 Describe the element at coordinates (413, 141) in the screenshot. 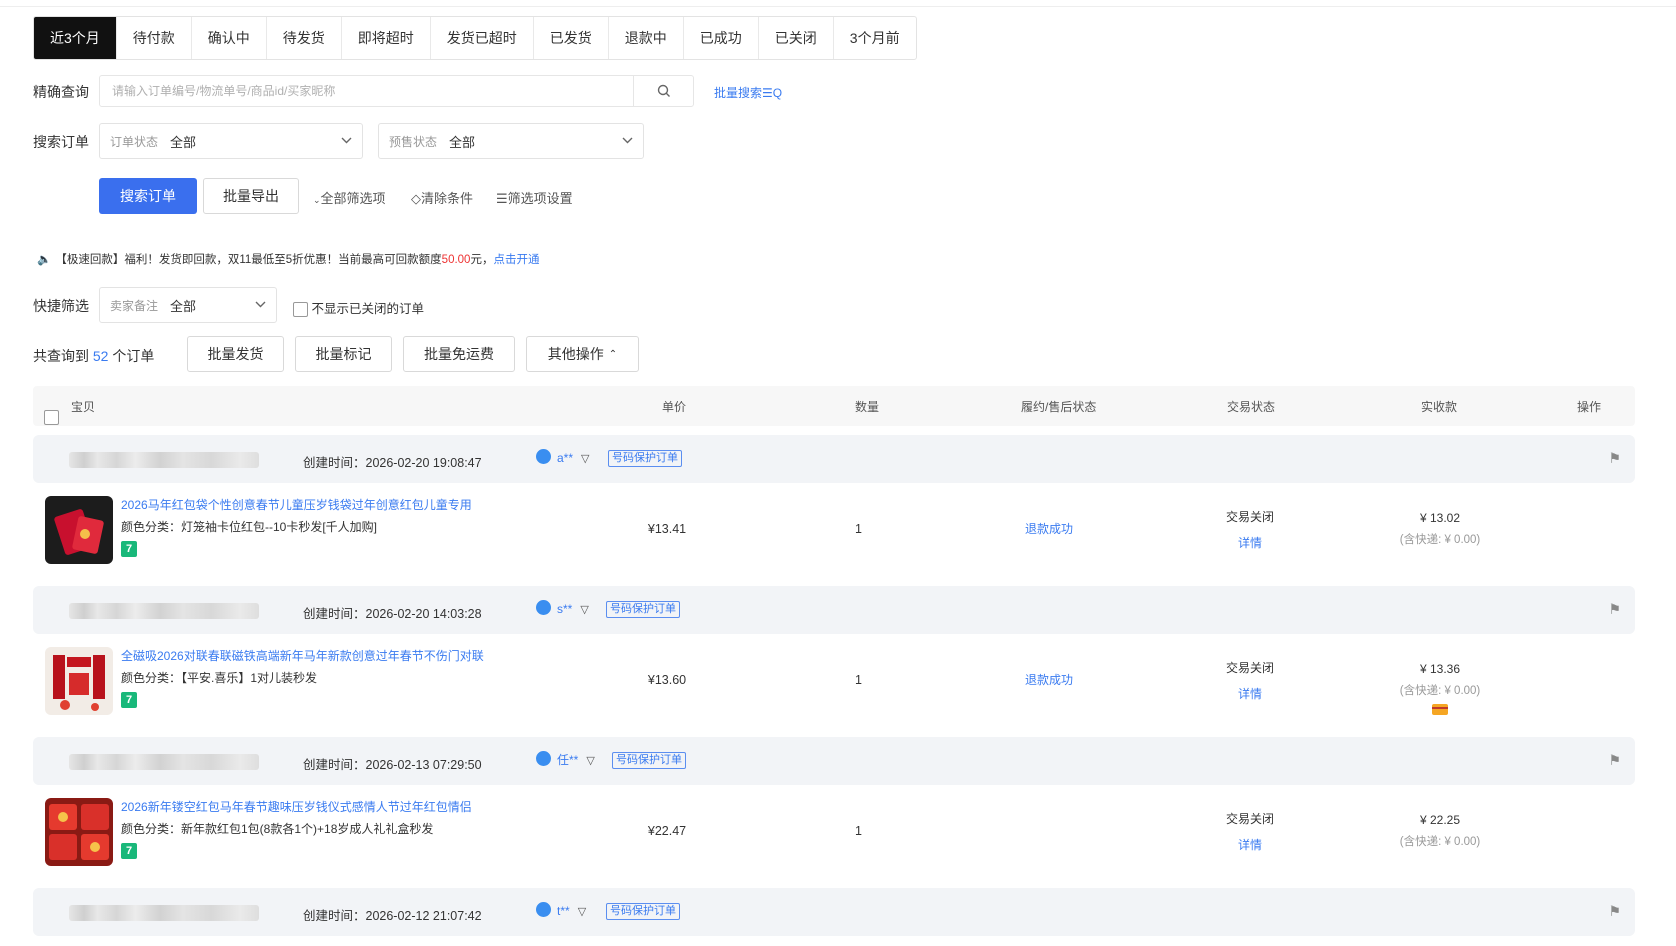

I see `presale-status-label: 预售状态` at that location.